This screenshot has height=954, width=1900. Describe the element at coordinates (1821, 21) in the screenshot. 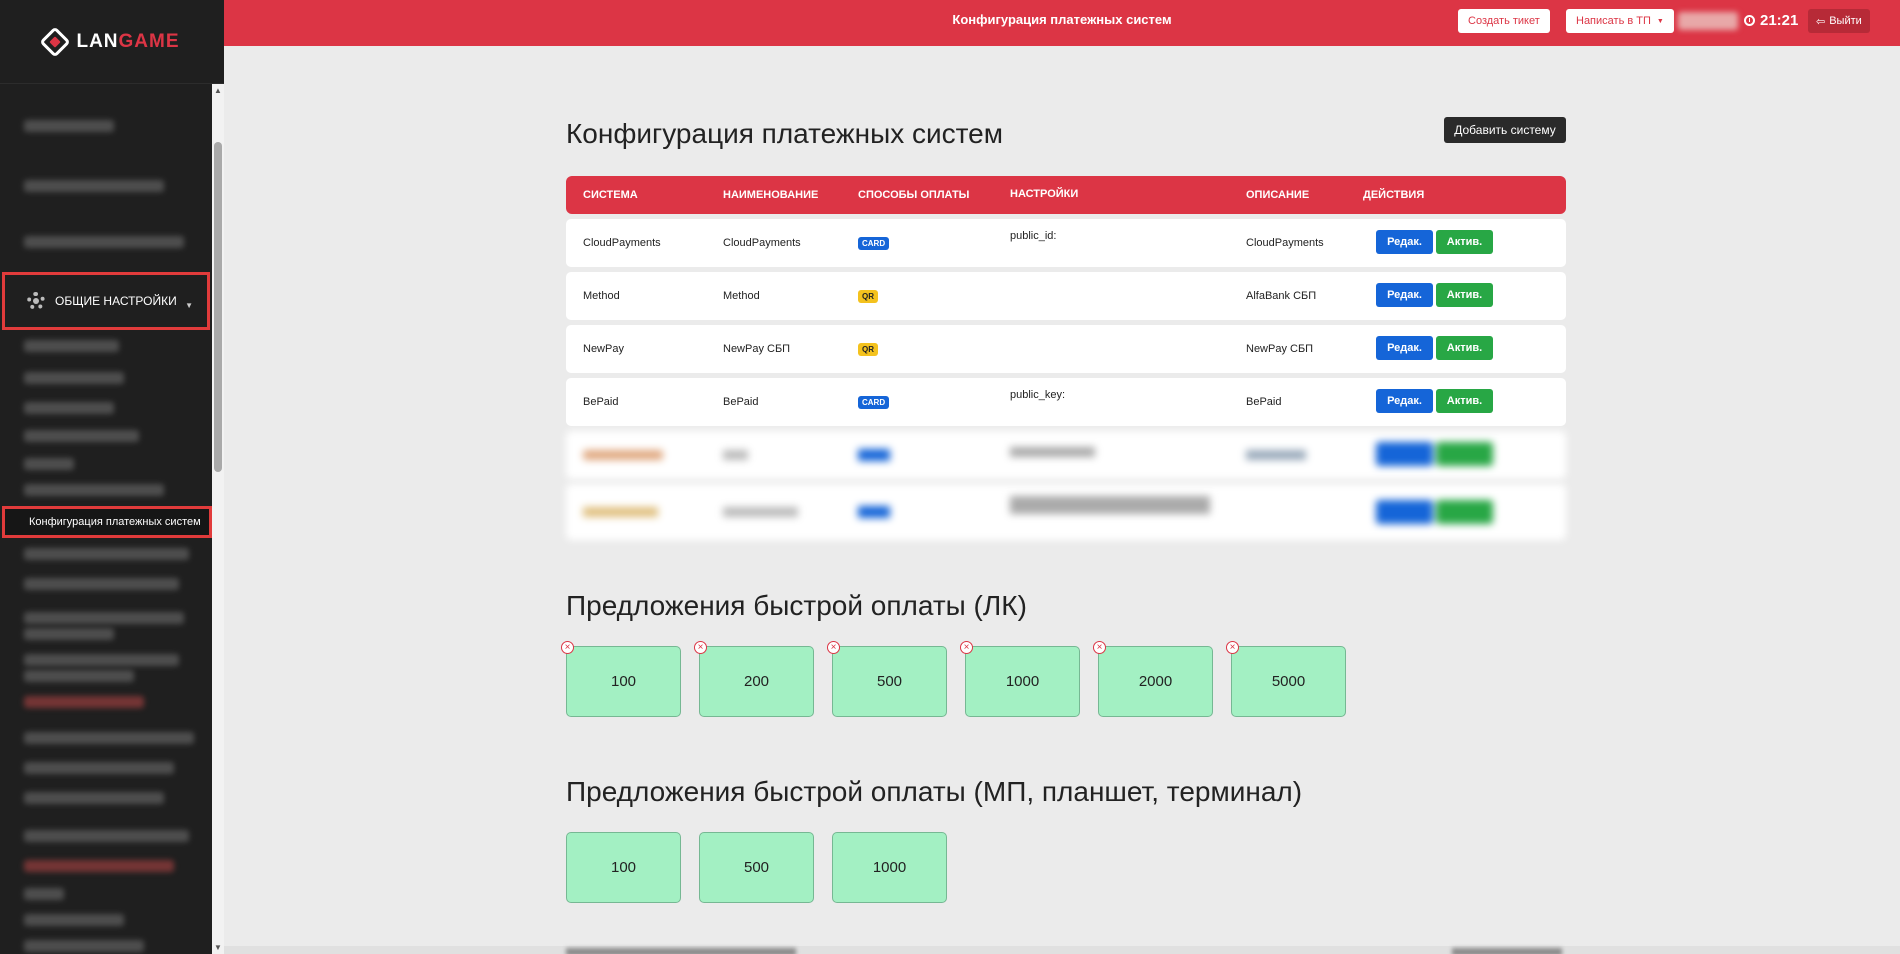

I see `sign-out-icon: ⇦` at that location.